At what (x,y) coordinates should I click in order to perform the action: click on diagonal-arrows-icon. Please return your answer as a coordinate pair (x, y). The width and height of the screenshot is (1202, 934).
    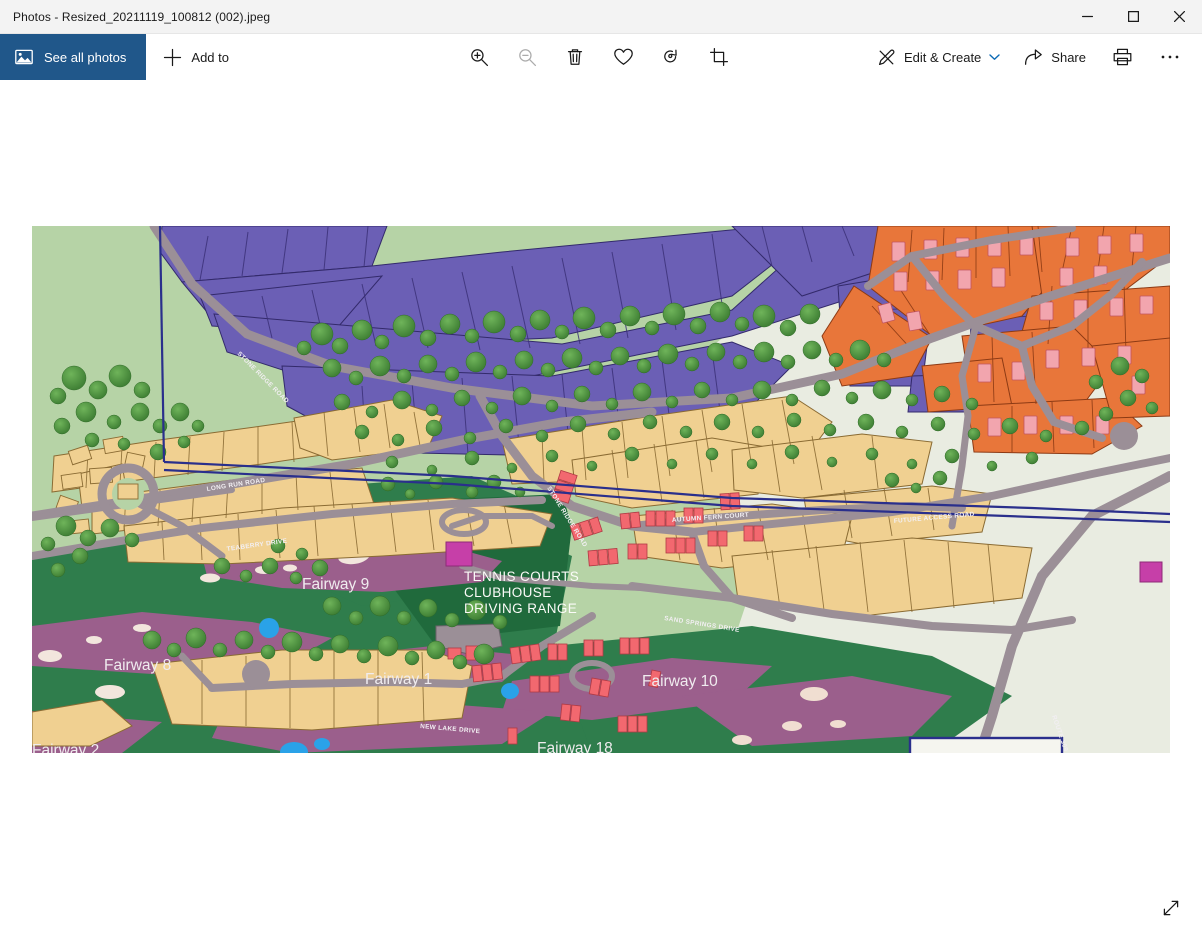
    Looking at the image, I should click on (1171, 908).